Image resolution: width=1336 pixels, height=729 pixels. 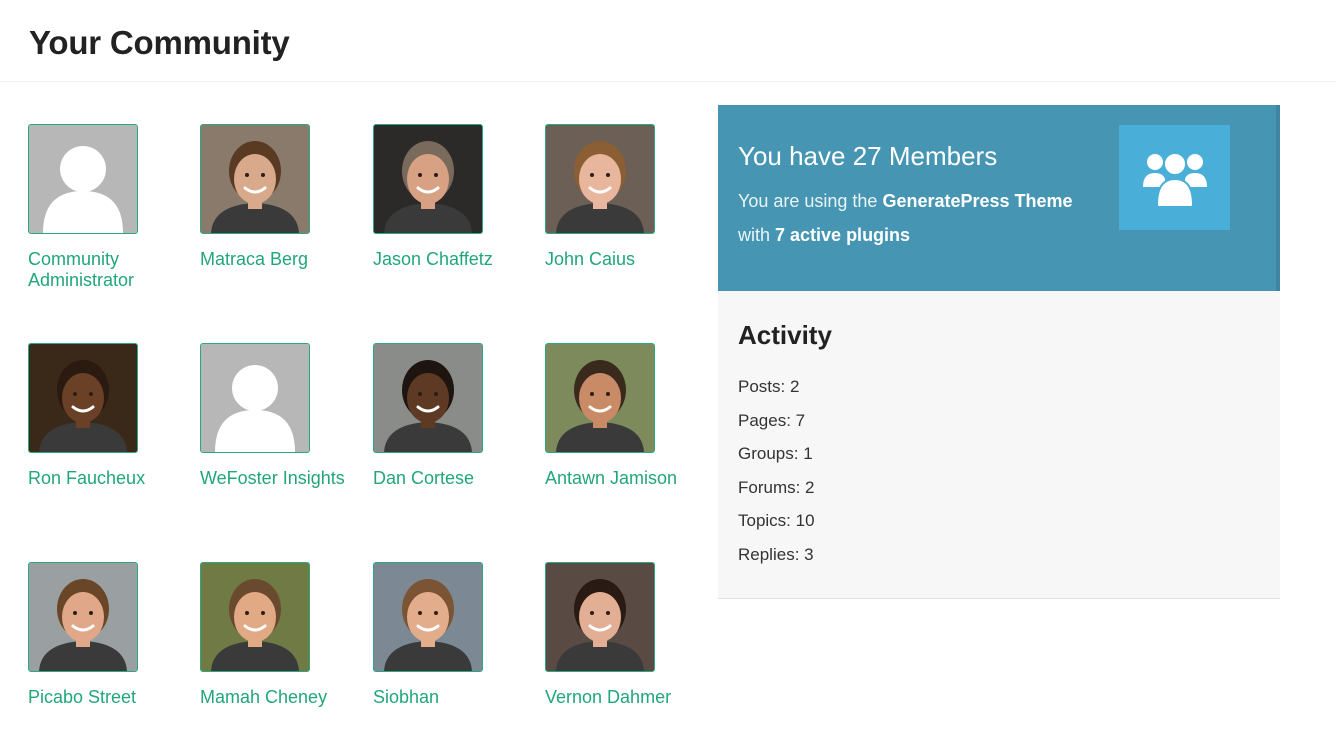 What do you see at coordinates (113, 697) in the screenshot?
I see `member-name-link: Picabo Street` at bounding box center [113, 697].